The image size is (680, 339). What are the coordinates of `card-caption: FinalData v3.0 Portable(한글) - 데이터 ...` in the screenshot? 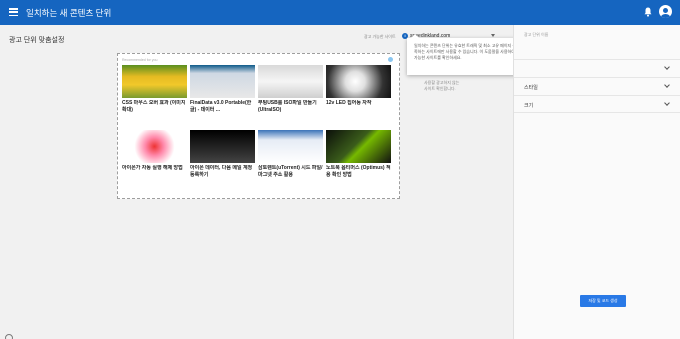 It's located at (222, 106).